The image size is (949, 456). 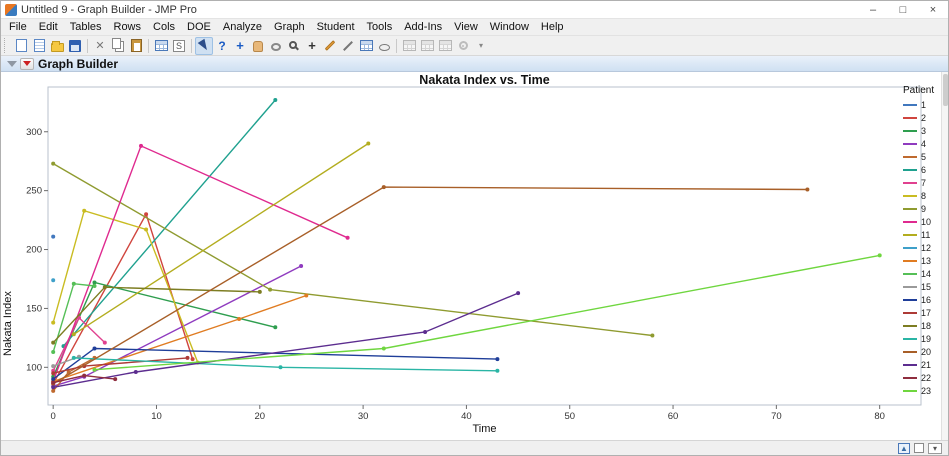 What do you see at coordinates (100, 46) in the screenshot?
I see `cut-icon: ✕` at bounding box center [100, 46].